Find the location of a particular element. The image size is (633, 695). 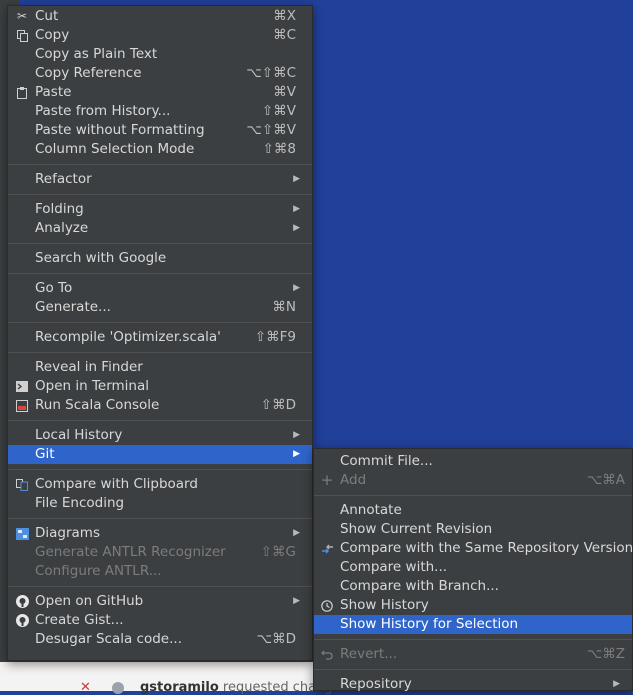

git-item-annotate: Annotate is located at coordinates (473, 510).